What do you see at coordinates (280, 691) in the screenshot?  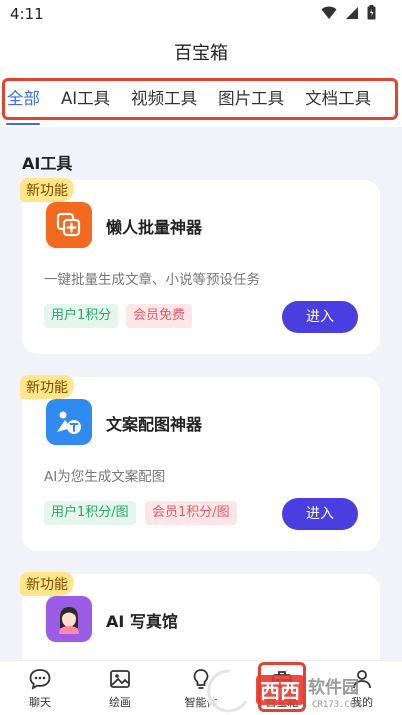 I see `watermark-text-xixi: 西西` at bounding box center [280, 691].